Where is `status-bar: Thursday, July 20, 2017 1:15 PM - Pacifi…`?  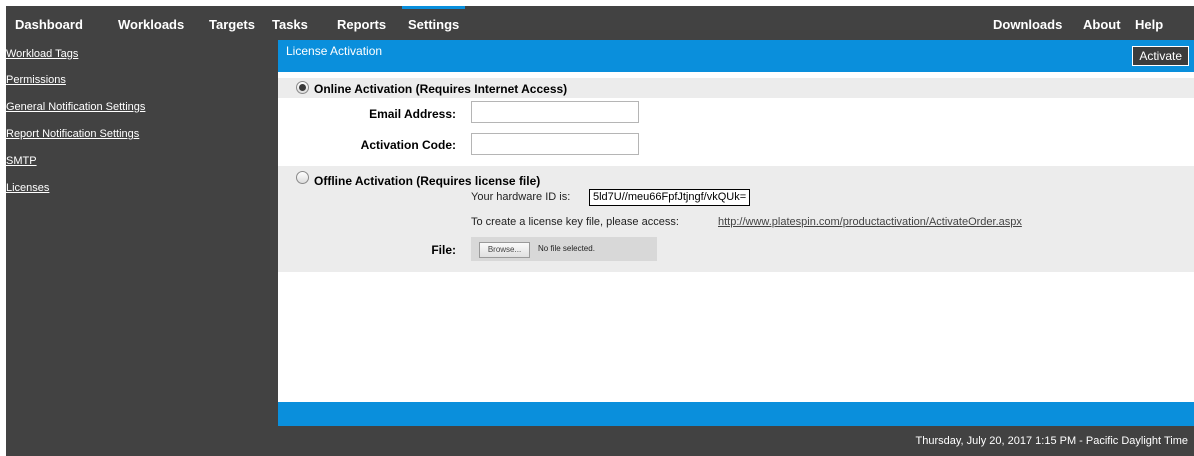 status-bar: Thursday, July 20, 2017 1:15 PM - Pacifi… is located at coordinates (600, 441).